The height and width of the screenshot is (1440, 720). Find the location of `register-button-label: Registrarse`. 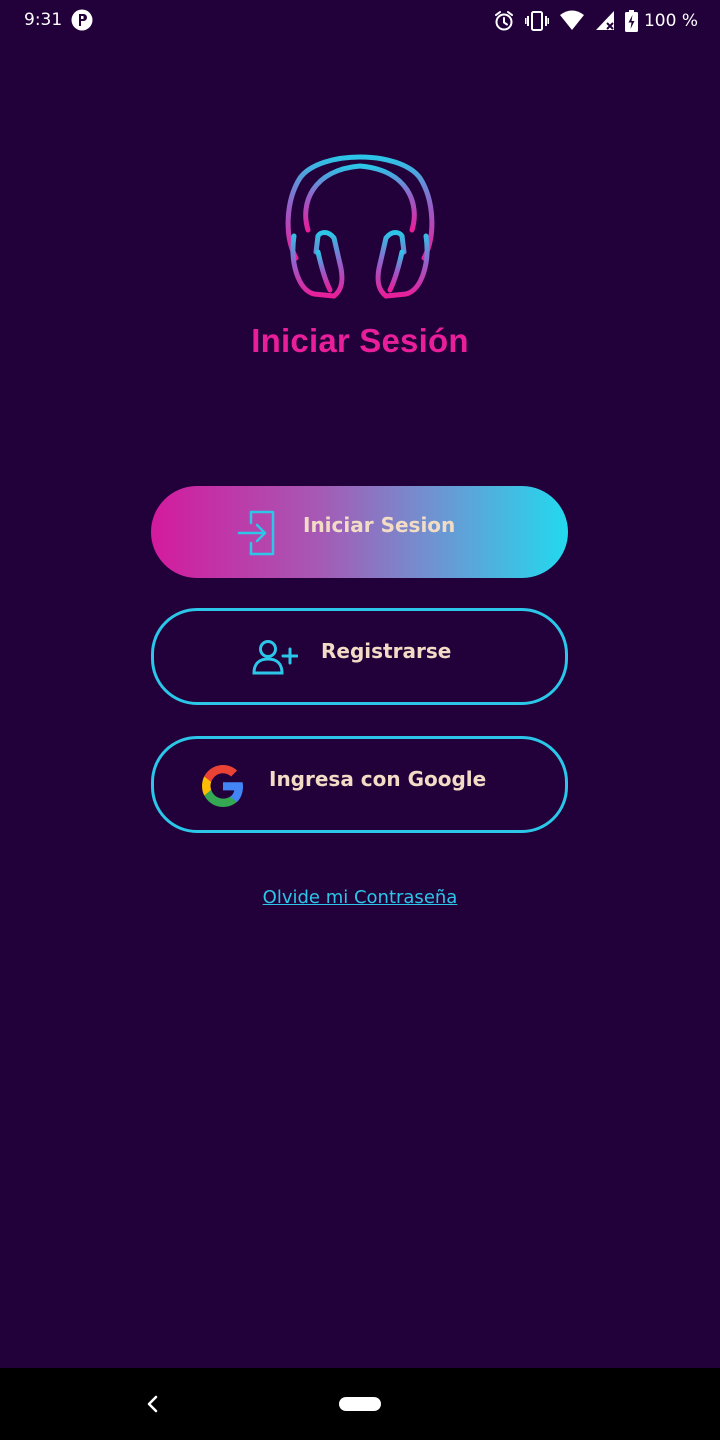

register-button-label: Registrarse is located at coordinates (386, 651).